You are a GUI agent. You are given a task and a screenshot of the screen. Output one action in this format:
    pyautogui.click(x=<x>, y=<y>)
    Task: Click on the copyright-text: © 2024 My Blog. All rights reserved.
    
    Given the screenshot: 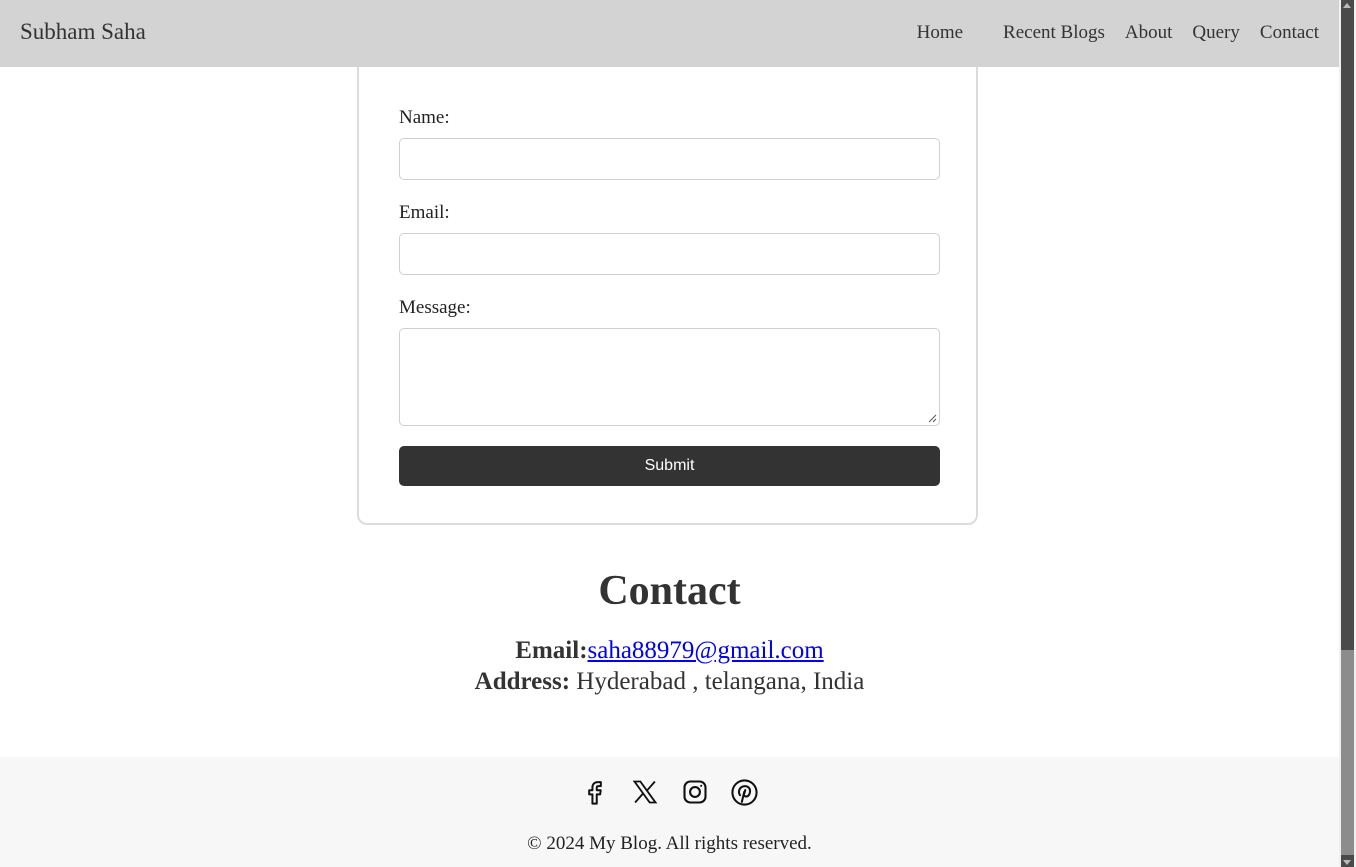 What is the action you would take?
    pyautogui.click(x=669, y=843)
    